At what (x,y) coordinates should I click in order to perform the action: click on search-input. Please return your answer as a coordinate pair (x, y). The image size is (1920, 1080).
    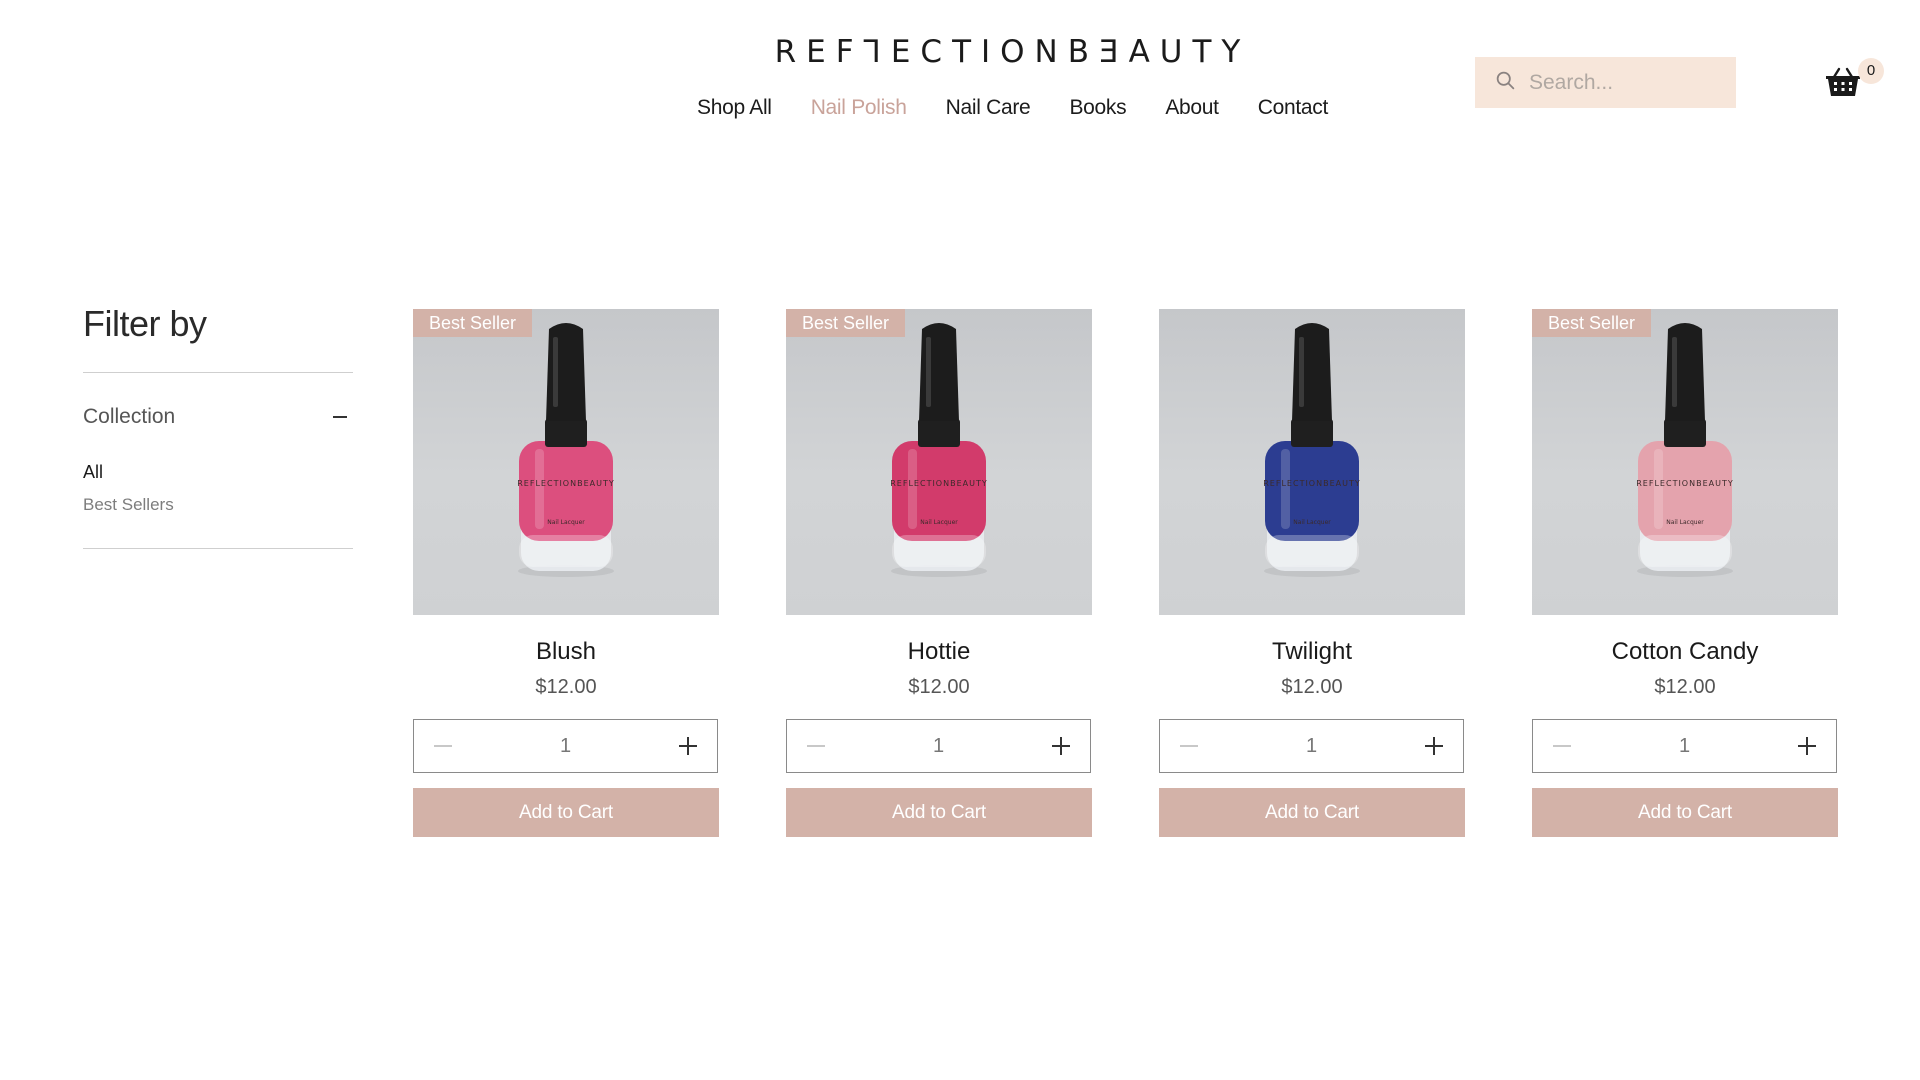
    Looking at the image, I should click on (1624, 82).